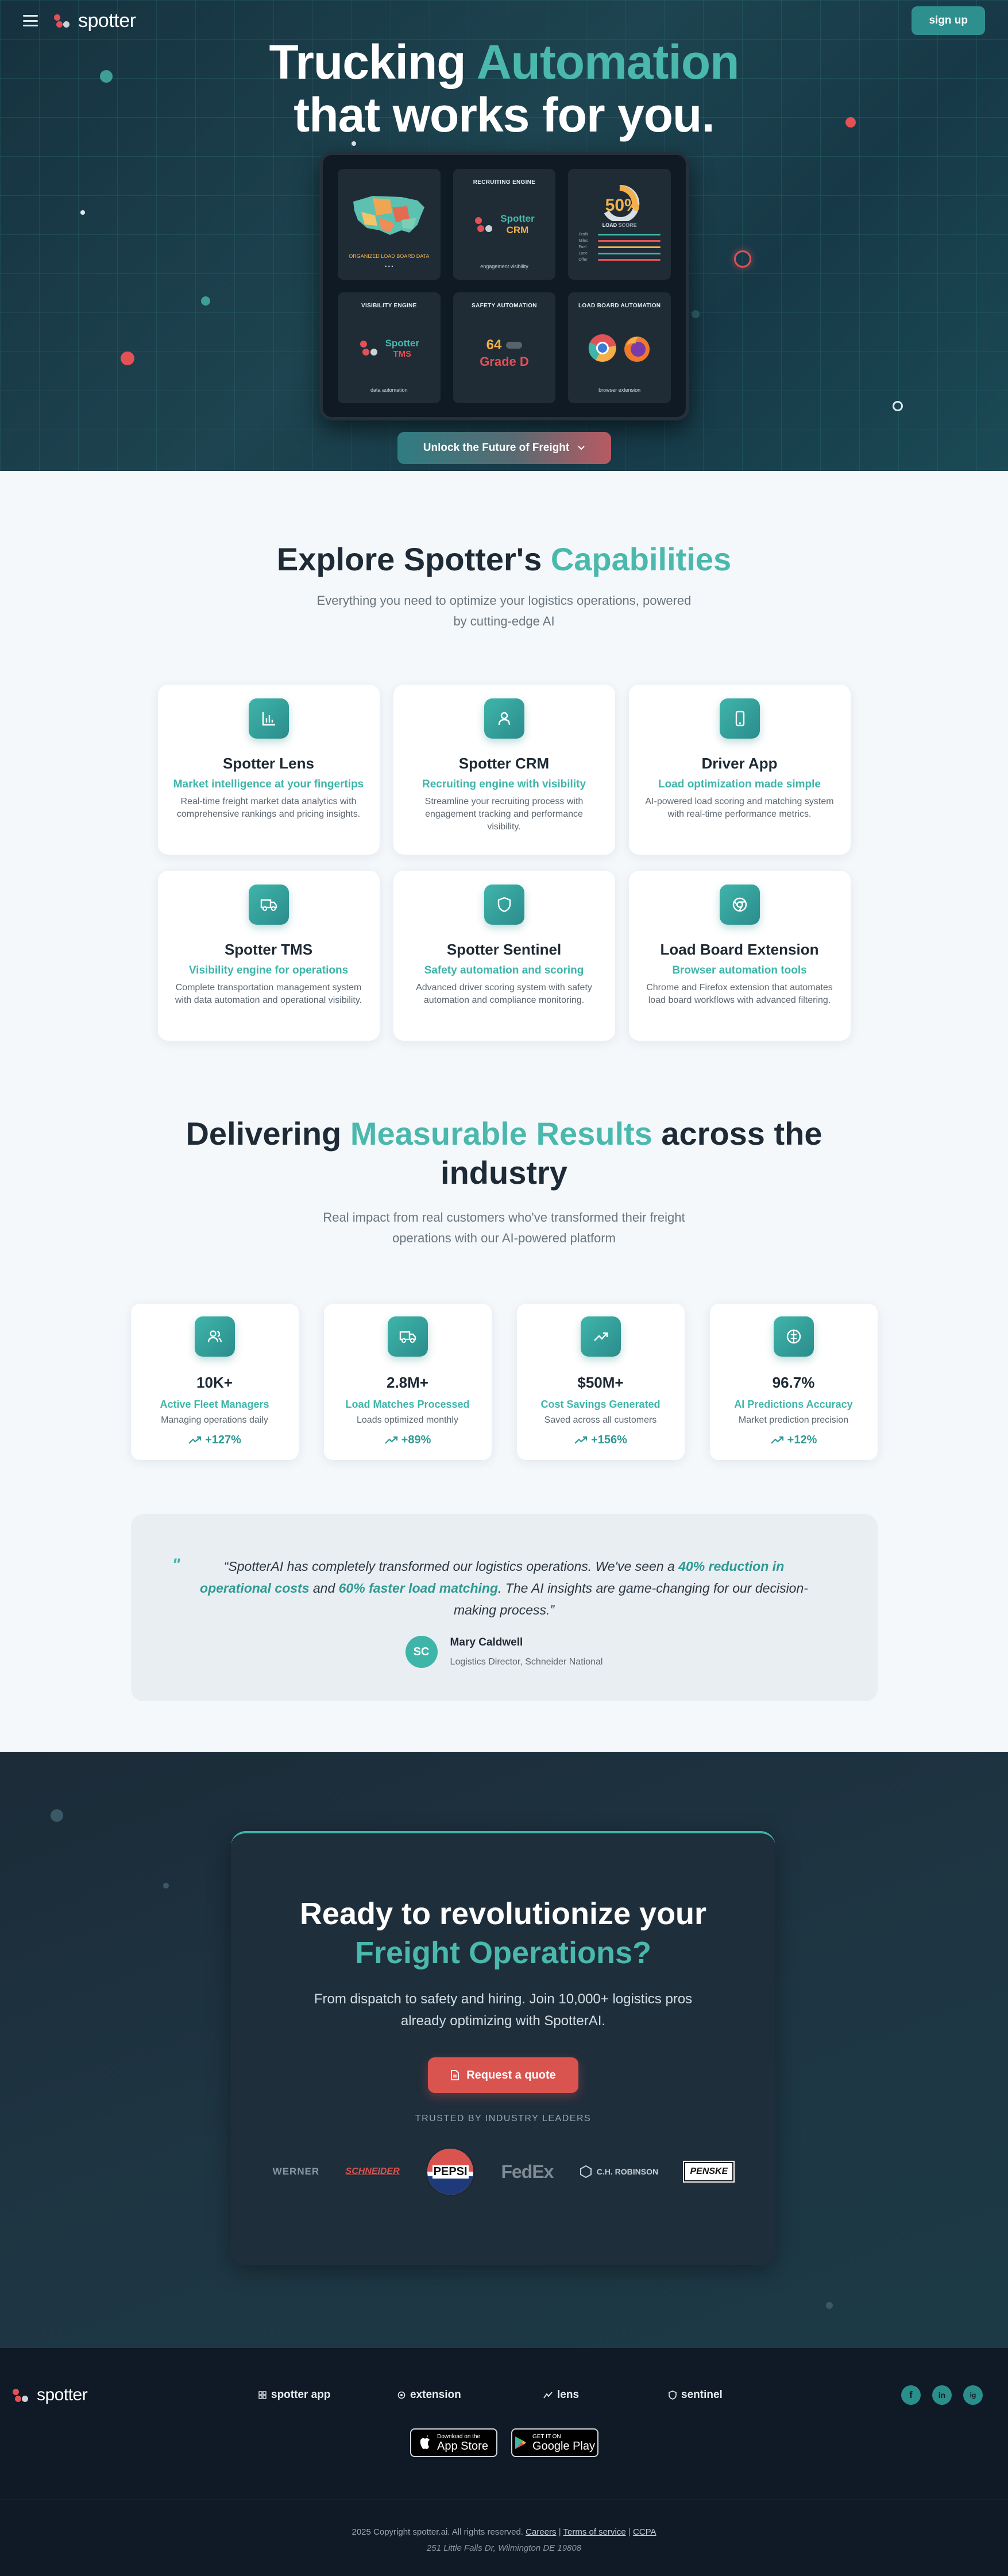  I want to click on partner-logo-werner: WERNER, so click(296, 2171).